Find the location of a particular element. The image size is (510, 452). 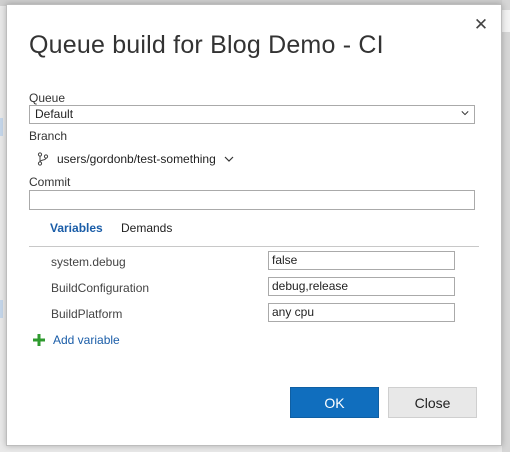

variable-value-input: debug,release is located at coordinates (361, 286).